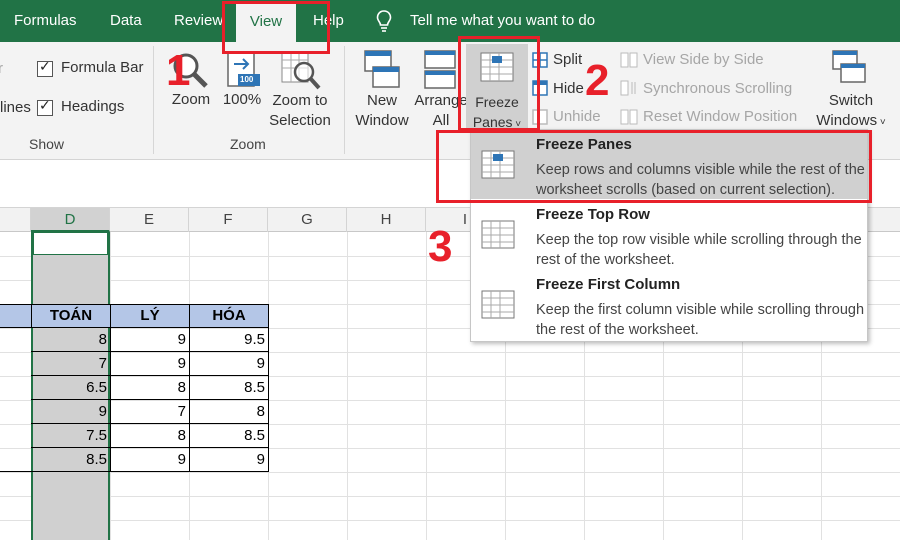 Image resolution: width=900 pixels, height=540 pixels. What do you see at coordinates (248, 144) in the screenshot?
I see `group-label-zoom: Zoom` at bounding box center [248, 144].